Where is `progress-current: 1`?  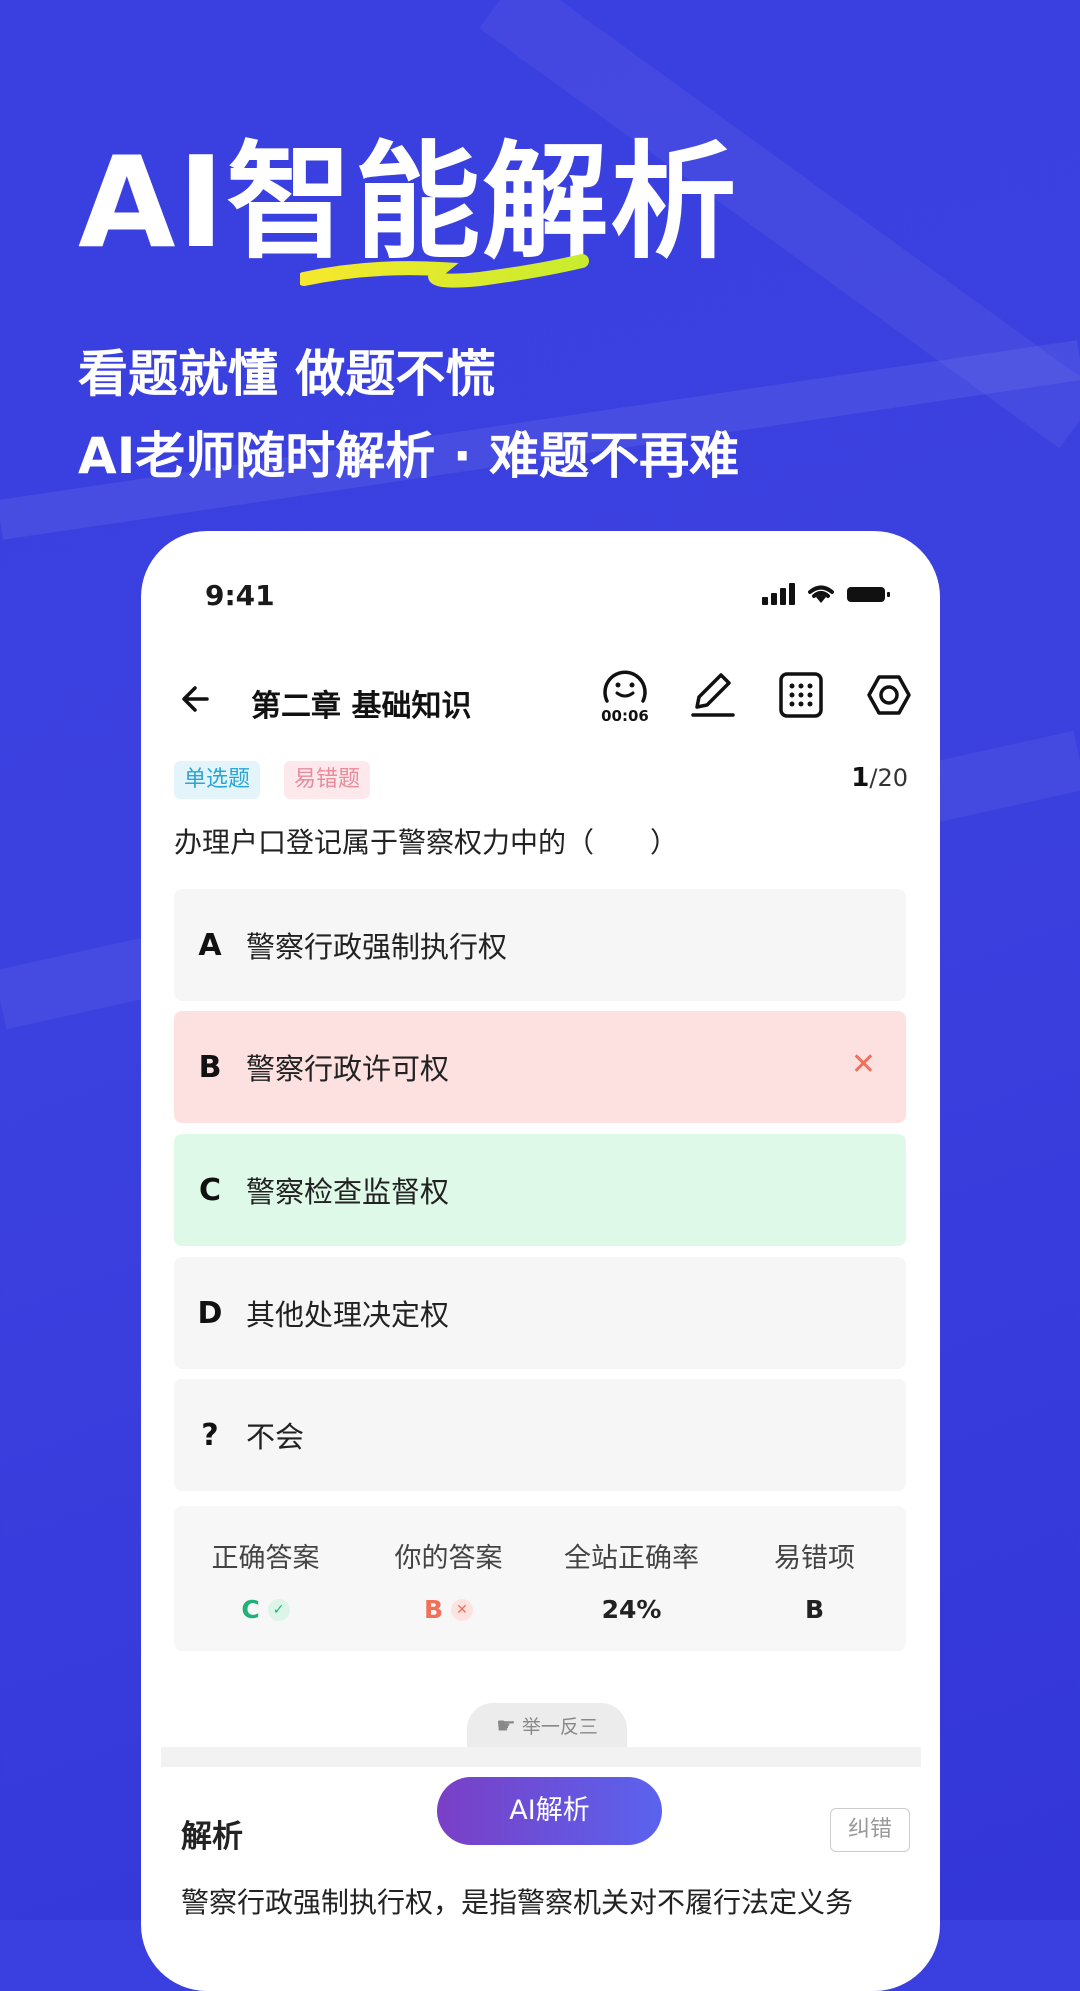
progress-current: 1 is located at coordinates (860, 778).